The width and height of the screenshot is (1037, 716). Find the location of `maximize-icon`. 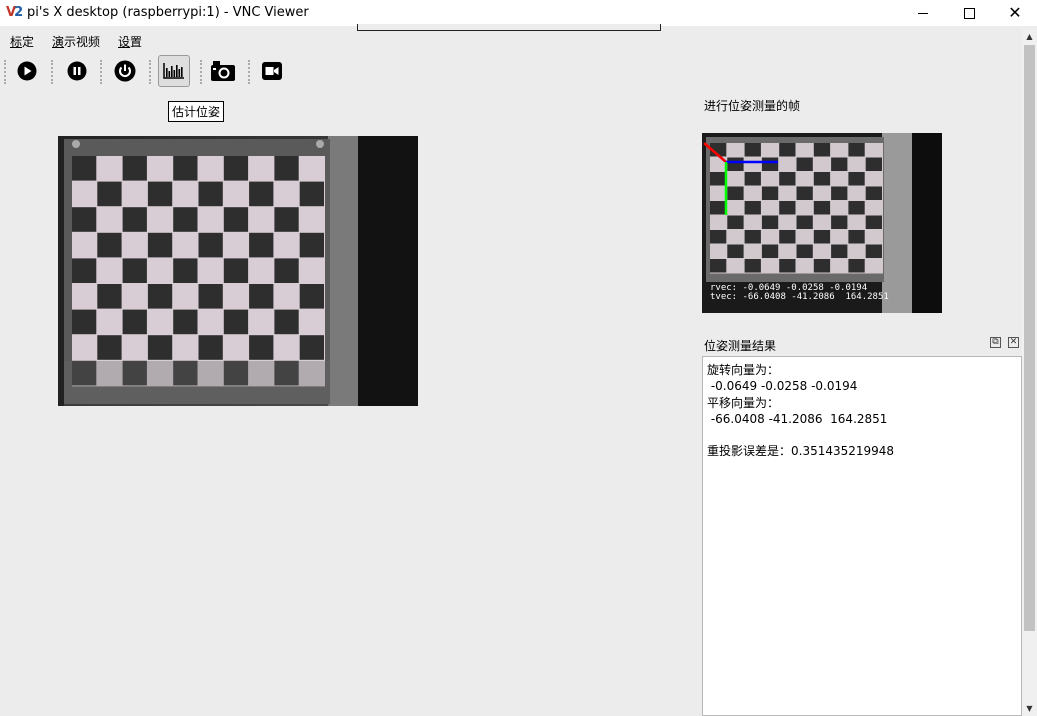

maximize-icon is located at coordinates (969, 13).